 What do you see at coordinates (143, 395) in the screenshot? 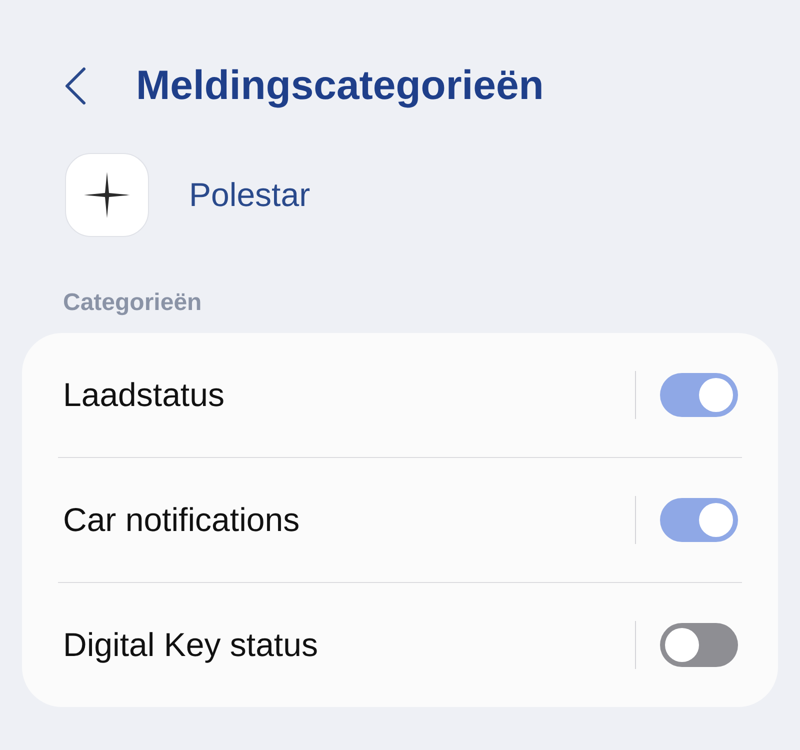
I see `category-name: Laadstatus` at bounding box center [143, 395].